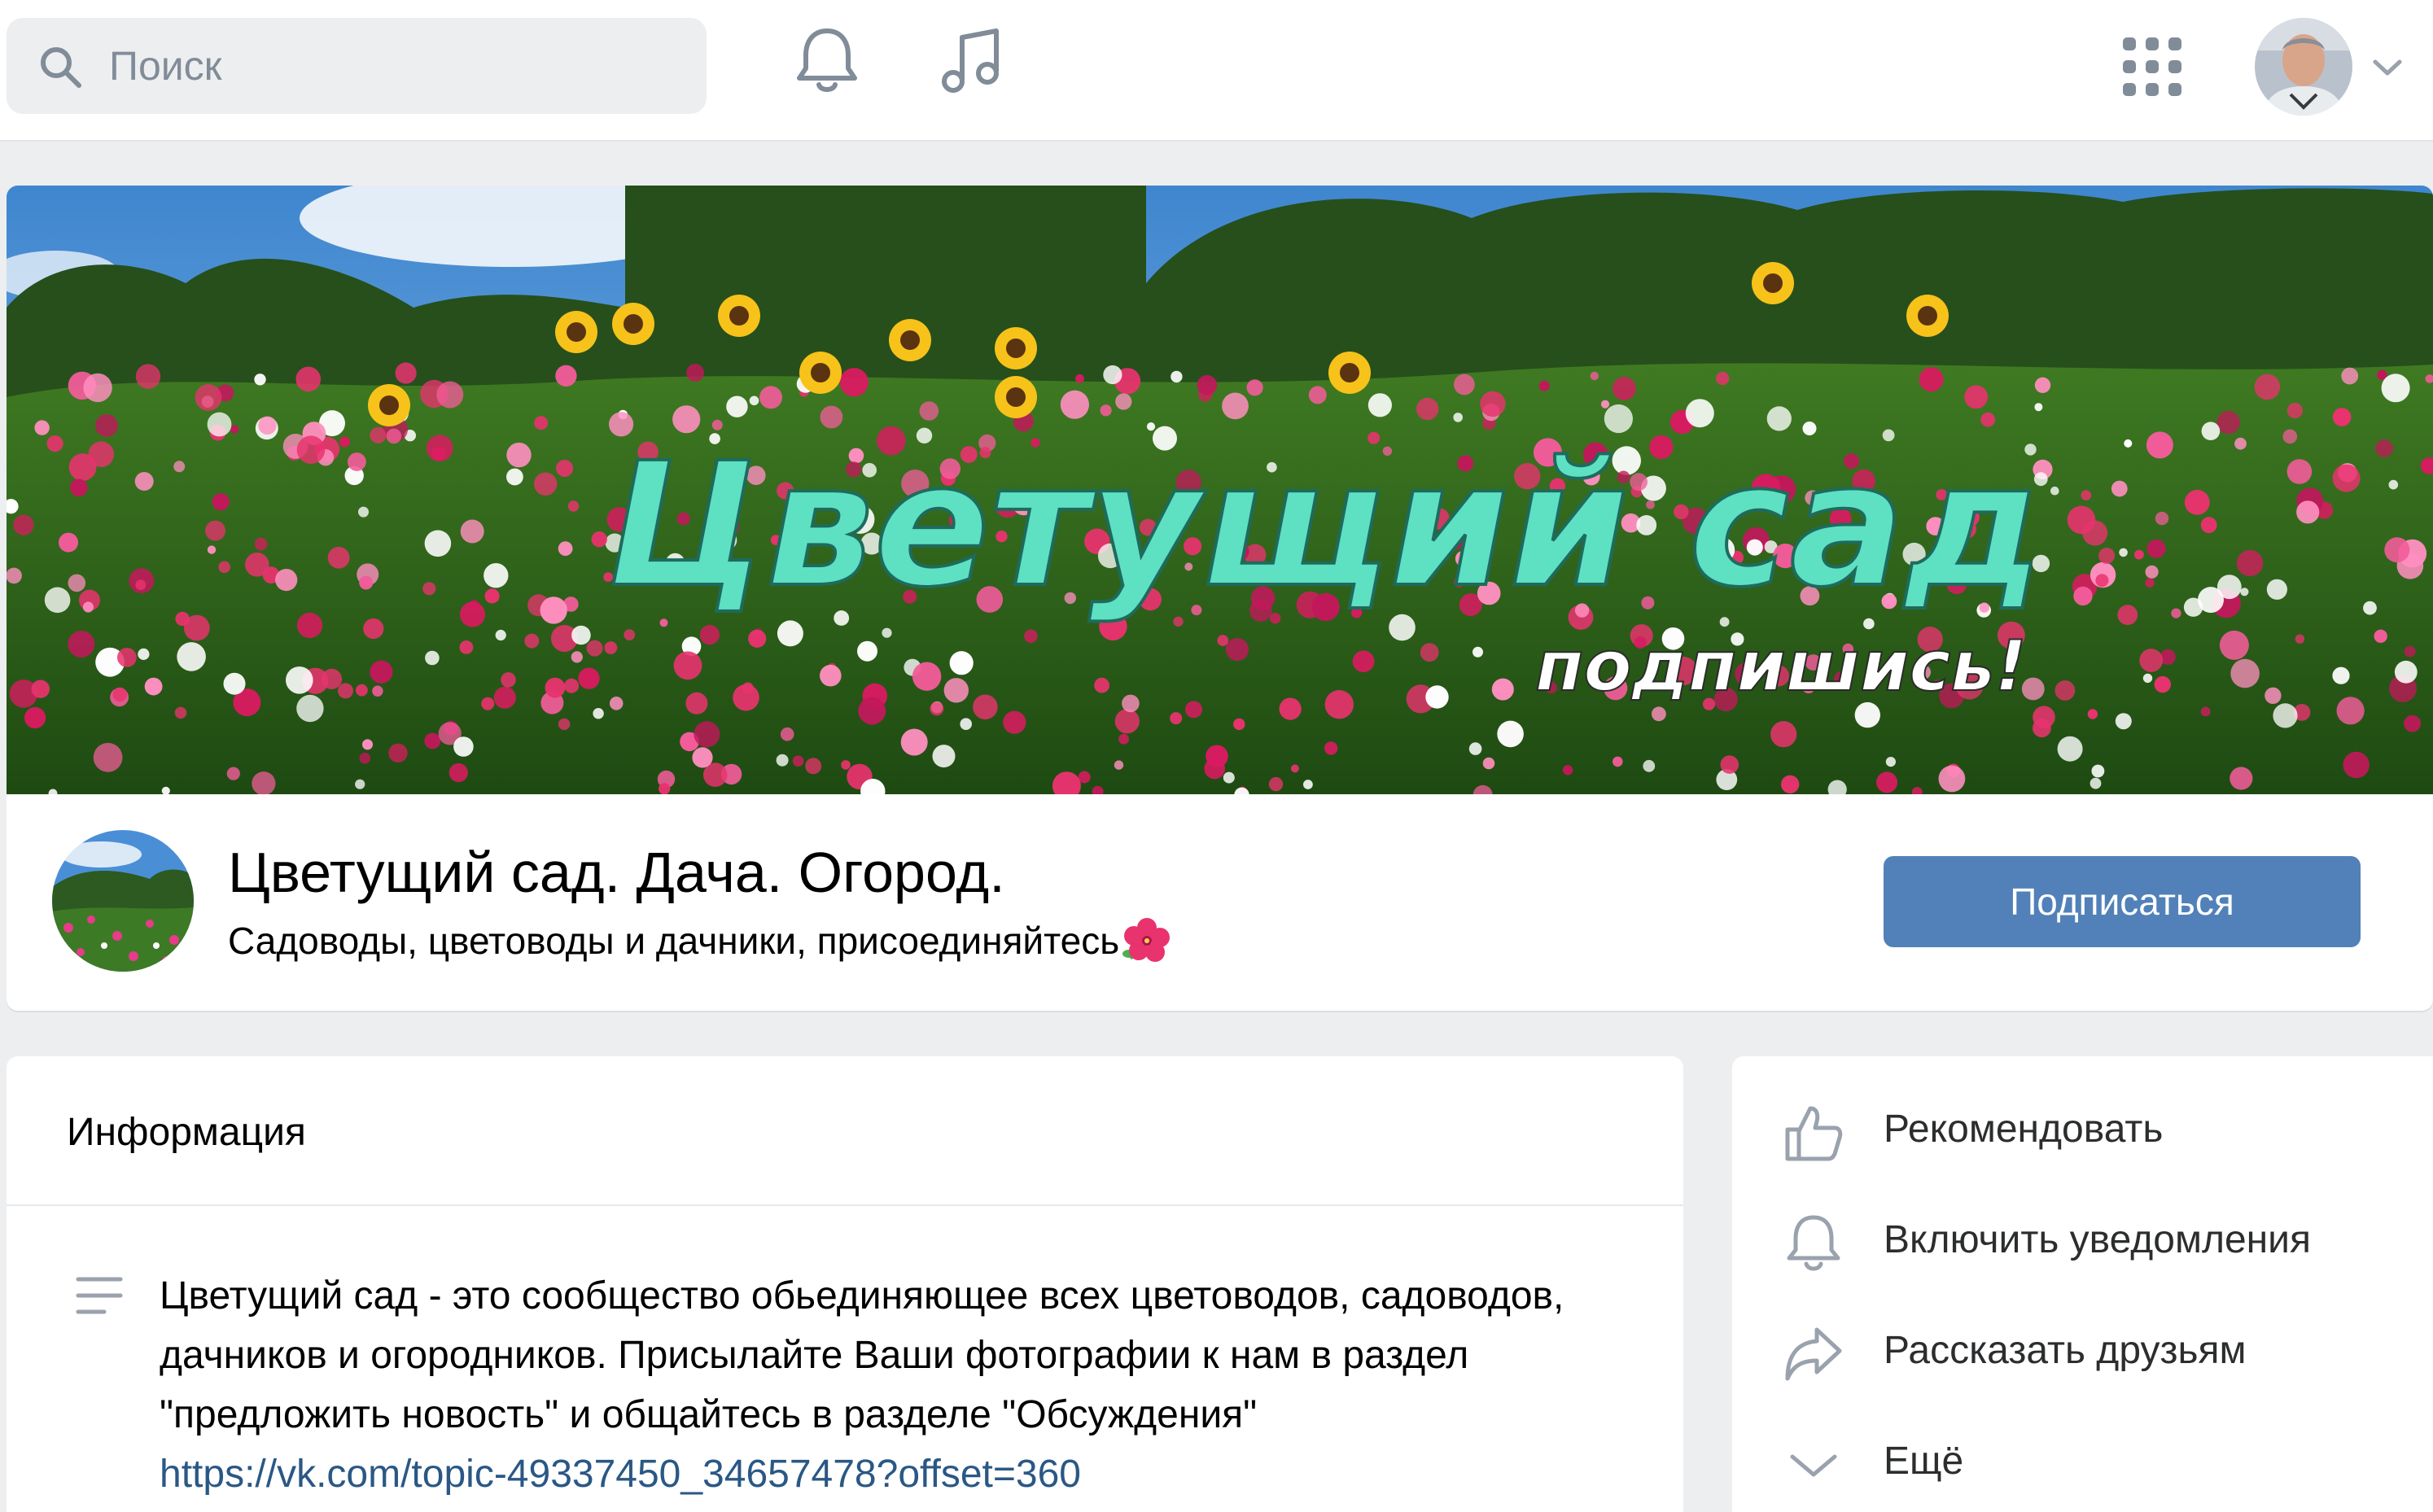 The height and width of the screenshot is (1512, 2433). Describe the element at coordinates (2387, 67) in the screenshot. I see `chevron-down-icon` at that location.